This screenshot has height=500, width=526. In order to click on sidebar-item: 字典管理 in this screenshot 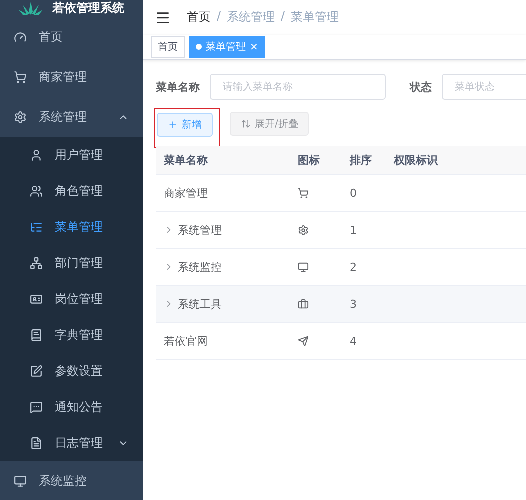, I will do `click(71, 335)`.